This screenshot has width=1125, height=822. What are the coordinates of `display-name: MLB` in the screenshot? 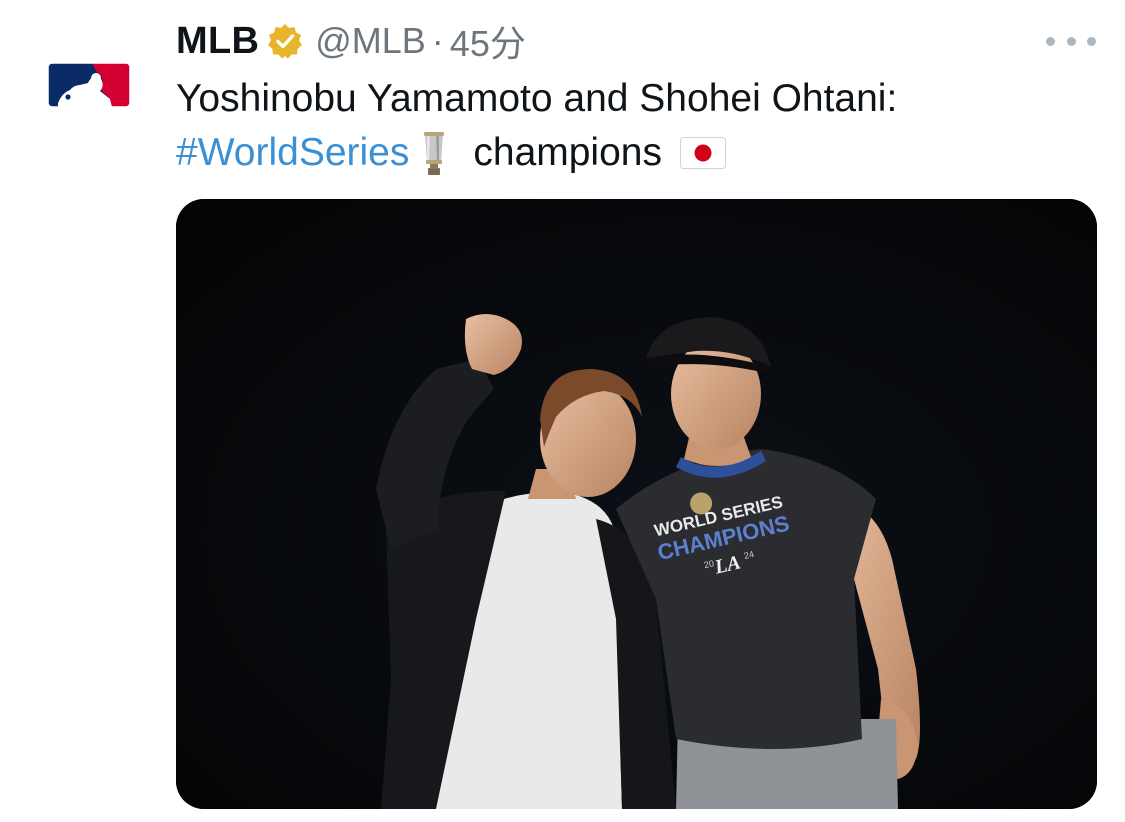 It's located at (217, 41).